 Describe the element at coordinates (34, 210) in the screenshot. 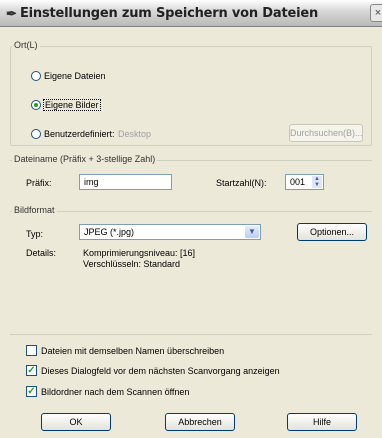

I see `format-group-label: Bildformat` at that location.